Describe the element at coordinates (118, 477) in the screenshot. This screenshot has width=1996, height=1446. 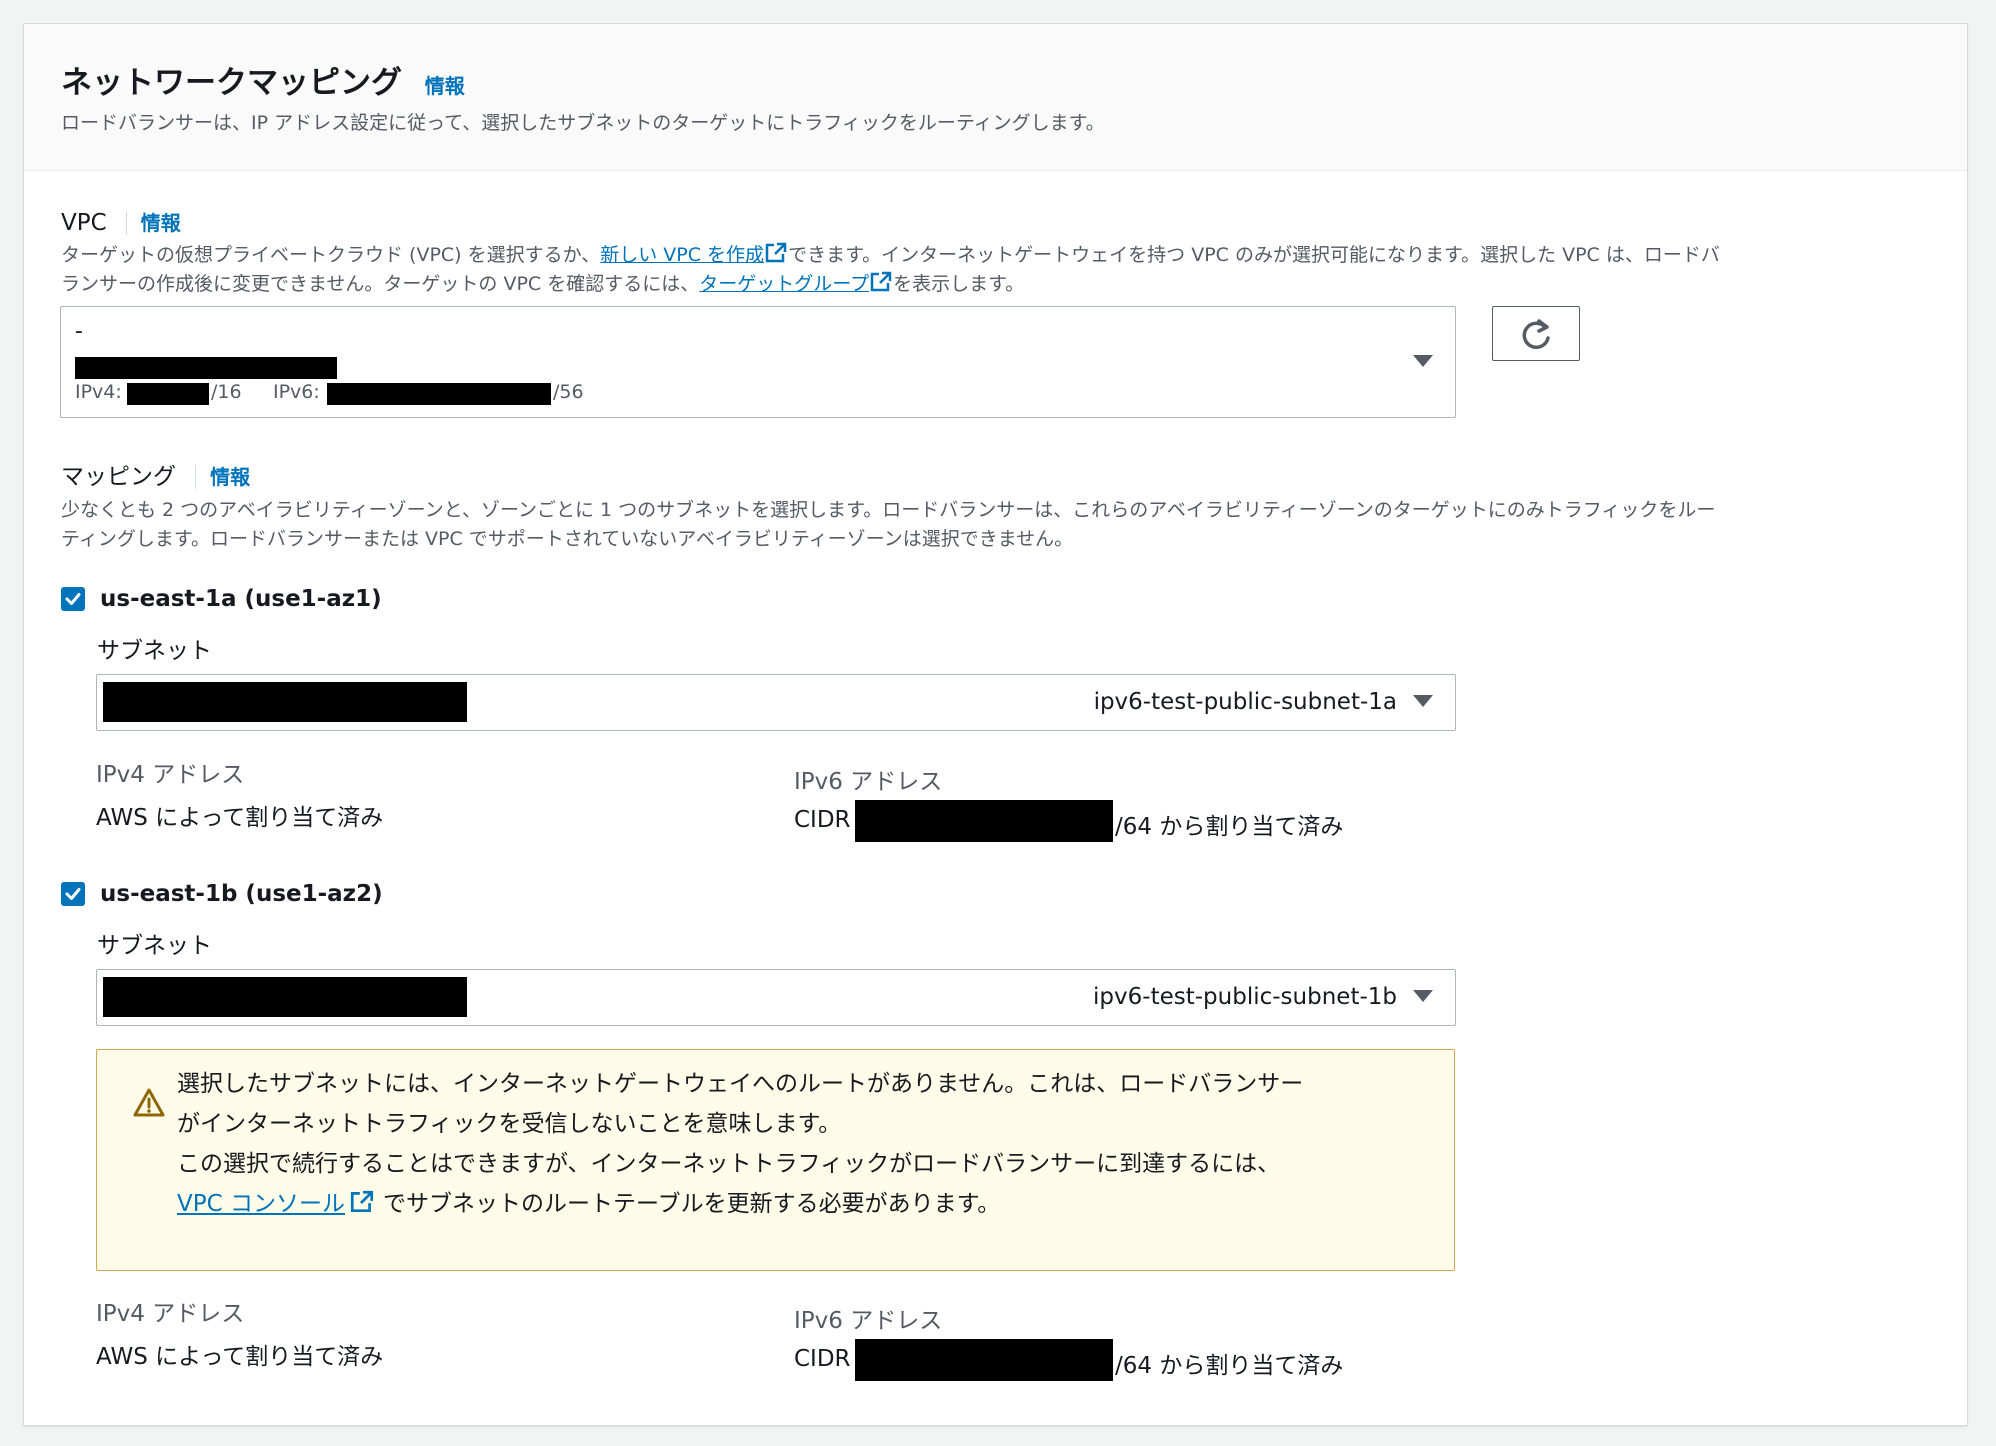
I see `mapping-label: マッピング` at that location.